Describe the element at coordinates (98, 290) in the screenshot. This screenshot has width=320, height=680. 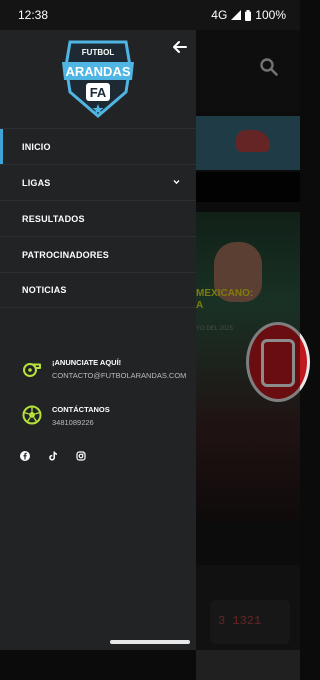
I see `menu-item-noticias: NOTICIAS` at that location.